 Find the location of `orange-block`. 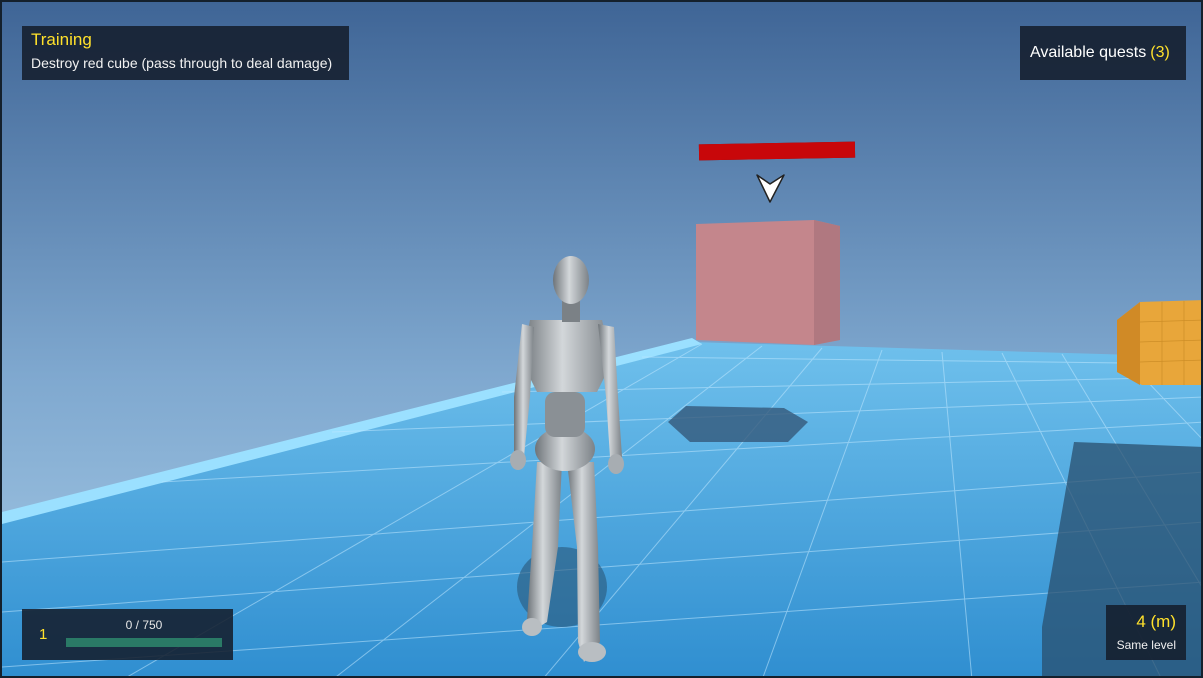

orange-block is located at coordinates (1159, 342).